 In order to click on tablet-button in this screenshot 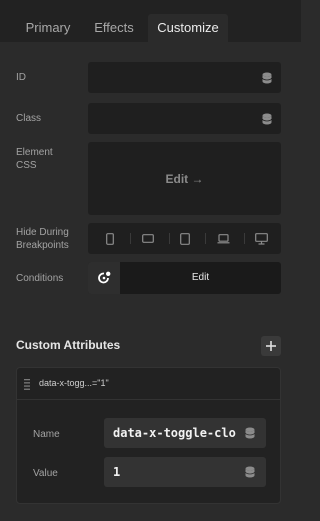, I will do `click(185, 238)`.